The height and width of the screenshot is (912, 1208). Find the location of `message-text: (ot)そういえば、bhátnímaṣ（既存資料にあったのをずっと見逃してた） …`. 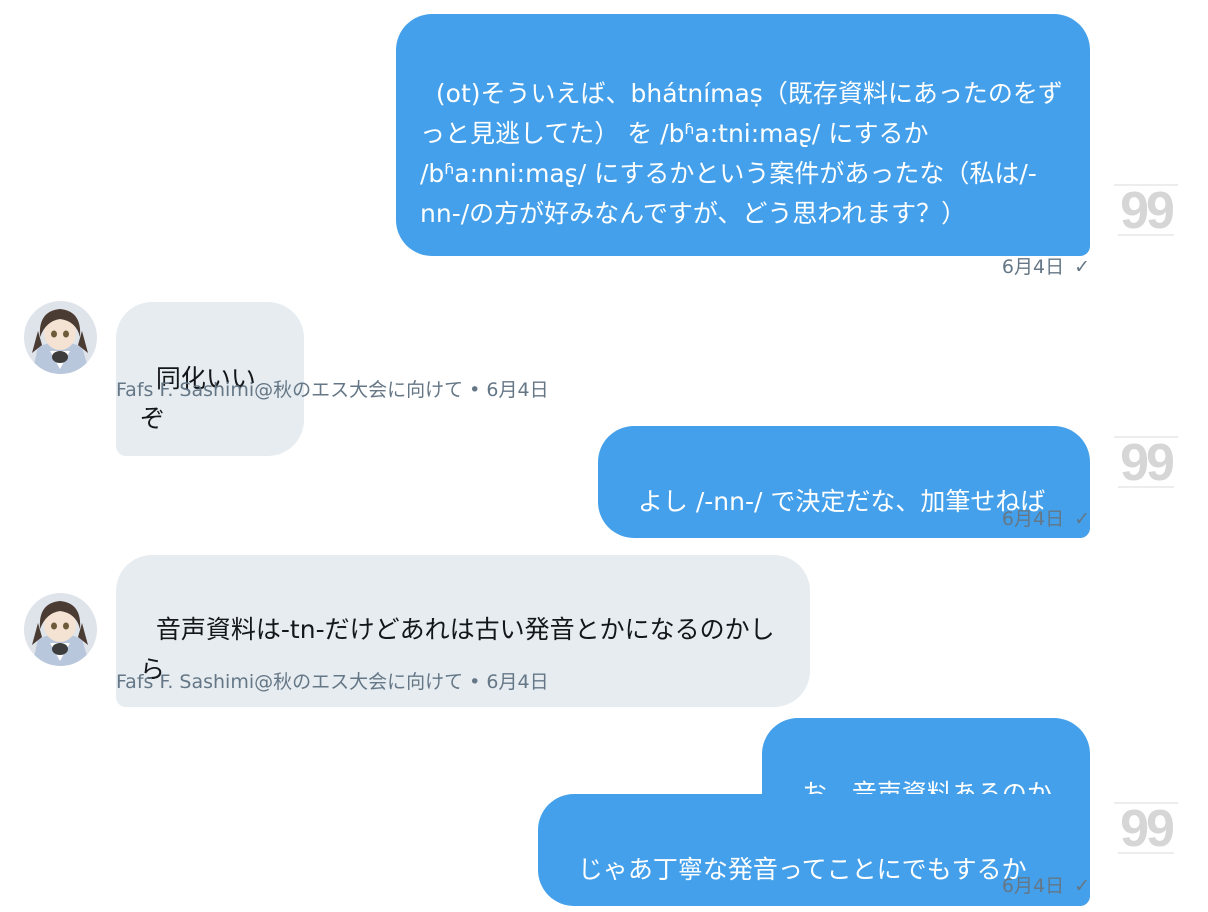

message-text: (ot)そういえば、bhátnímaṣ（既存資料にあったのをずっと見逃してた） … is located at coordinates (741, 153).